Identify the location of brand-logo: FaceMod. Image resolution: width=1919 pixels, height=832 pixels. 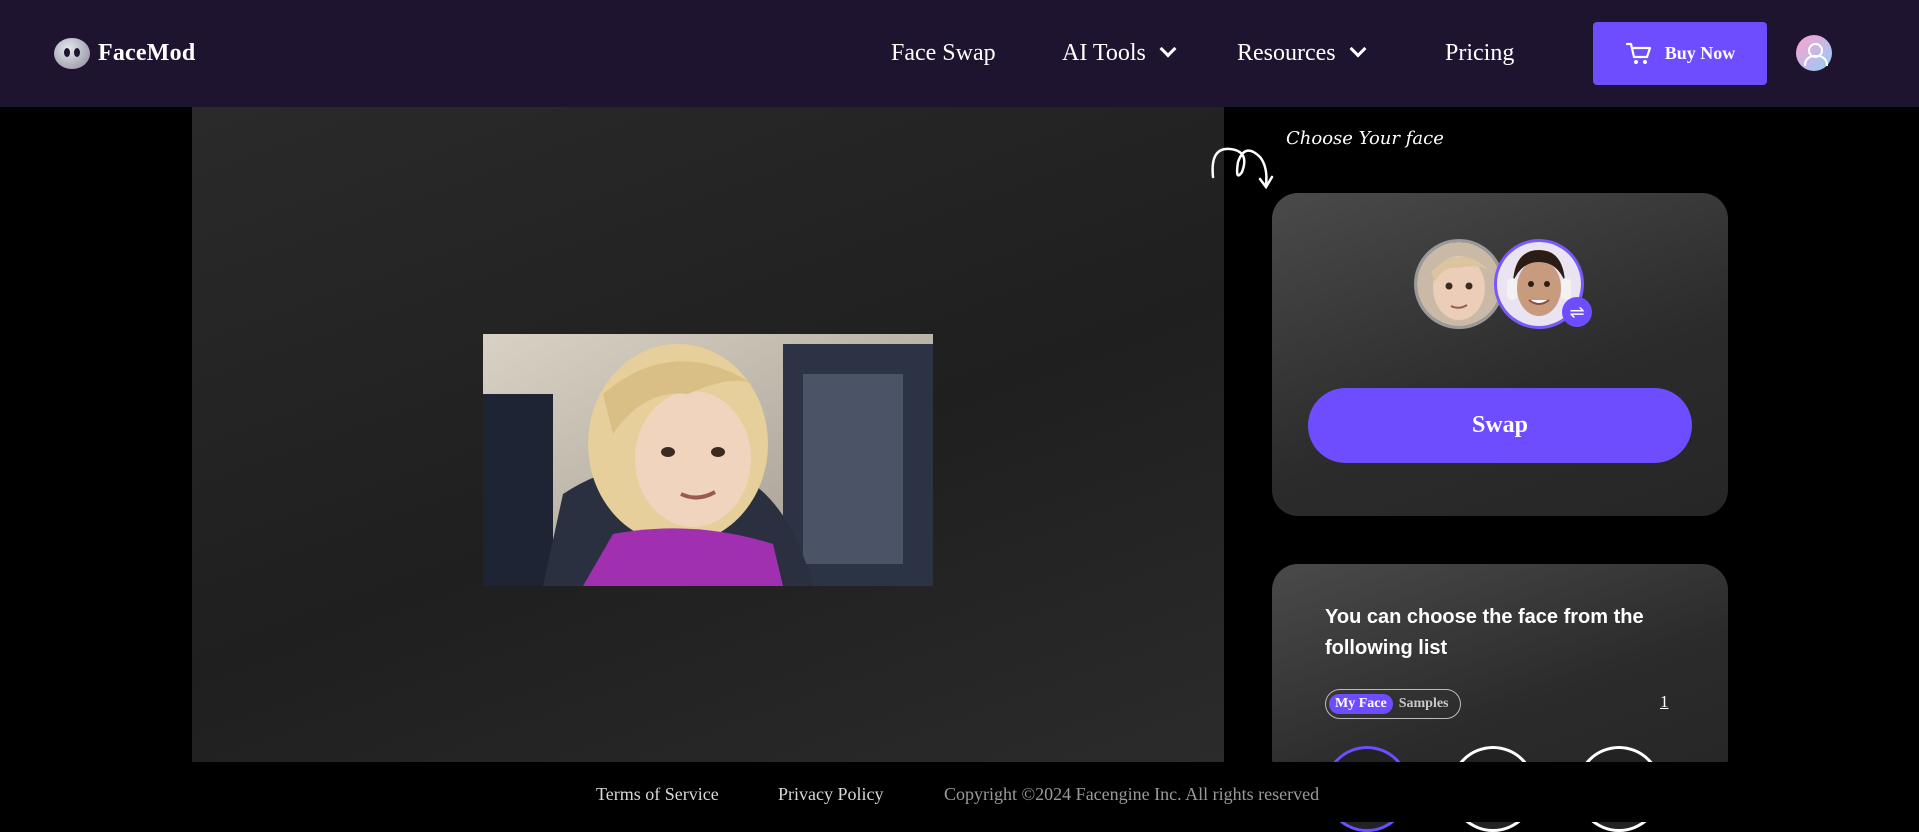
(124, 53).